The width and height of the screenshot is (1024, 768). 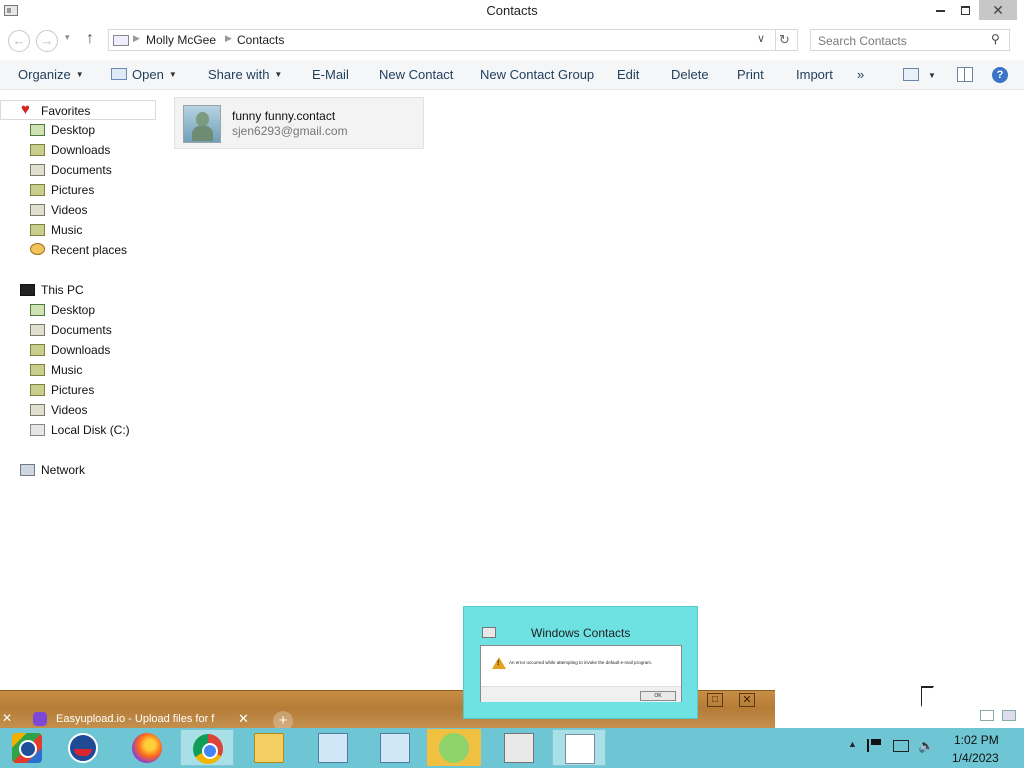 What do you see at coordinates (260, 40) in the screenshot?
I see `breadcrumb-contacts: Contacts` at bounding box center [260, 40].